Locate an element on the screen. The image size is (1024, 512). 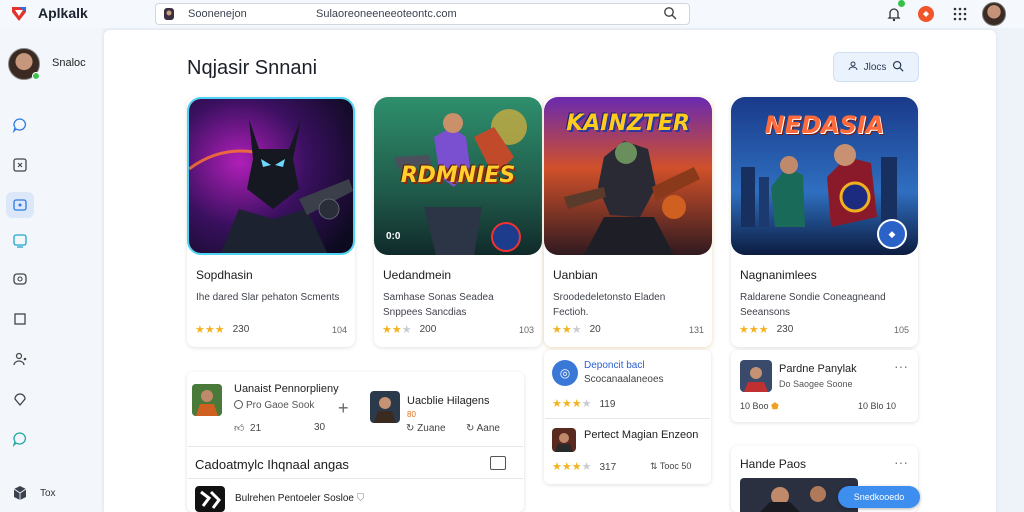
row-title-text: Bulrehen Pentoeler Sosloe is located at coordinates (294, 498).